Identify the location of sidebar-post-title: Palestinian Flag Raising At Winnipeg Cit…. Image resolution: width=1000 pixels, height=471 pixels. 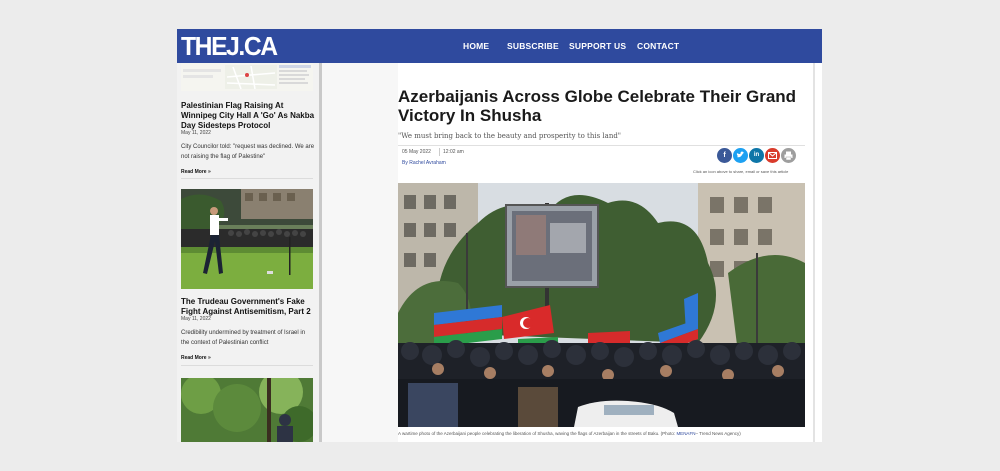
(249, 116).